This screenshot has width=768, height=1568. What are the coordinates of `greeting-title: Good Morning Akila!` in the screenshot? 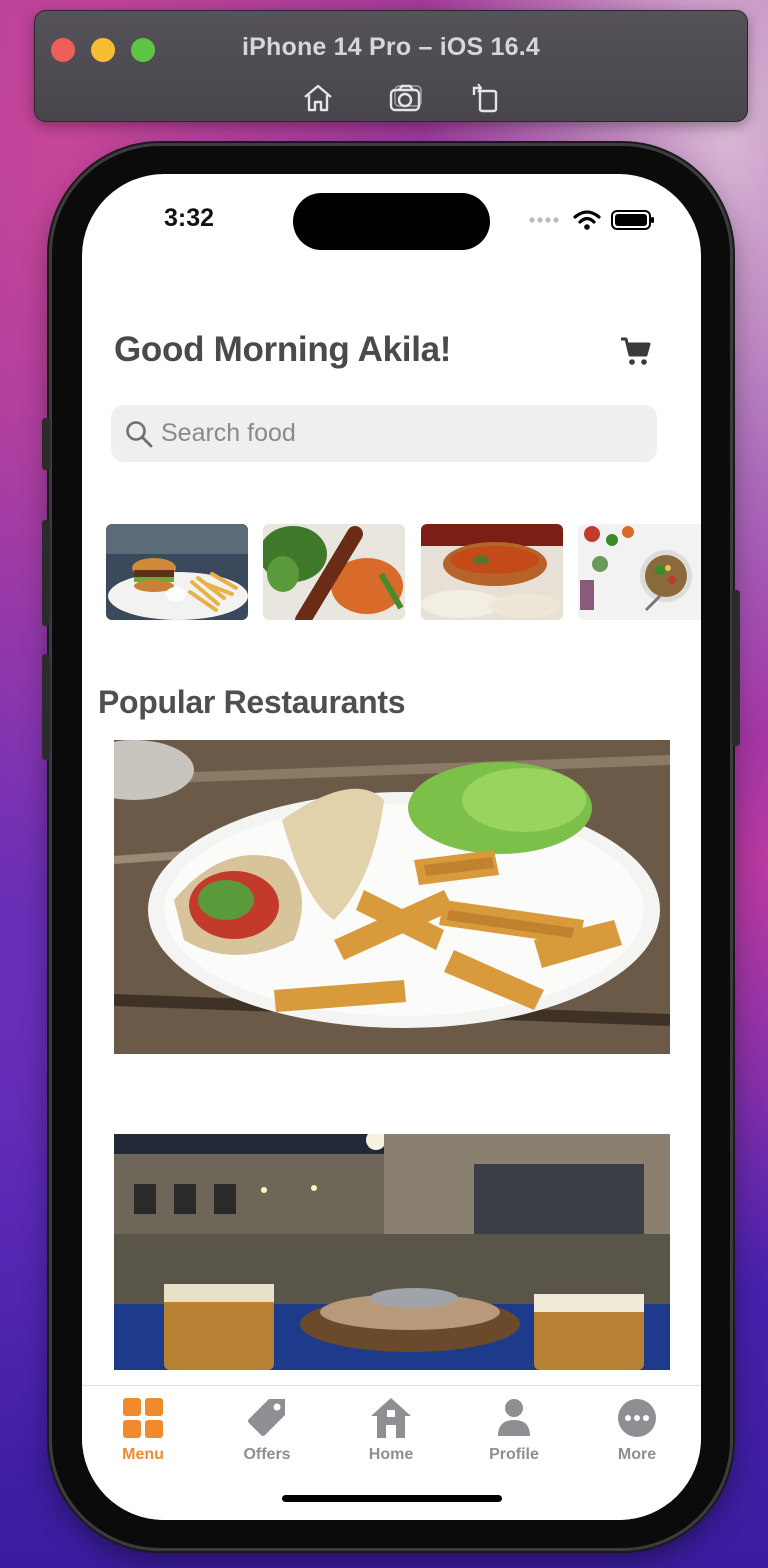 It's located at (283, 349).